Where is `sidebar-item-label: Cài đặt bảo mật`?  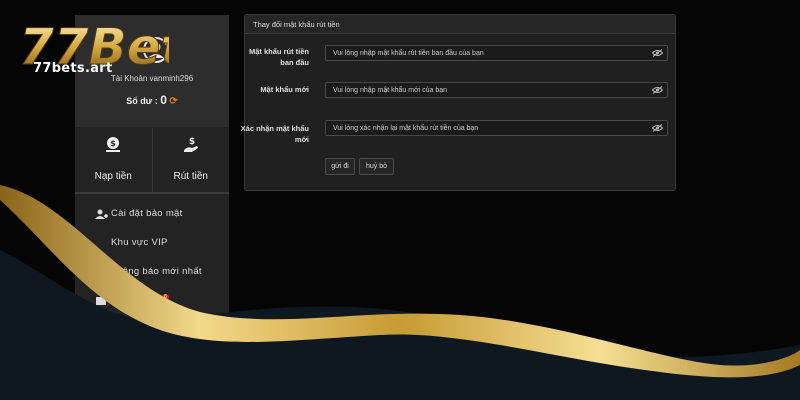
sidebar-item-label: Cài đặt bảo mật is located at coordinates (147, 213).